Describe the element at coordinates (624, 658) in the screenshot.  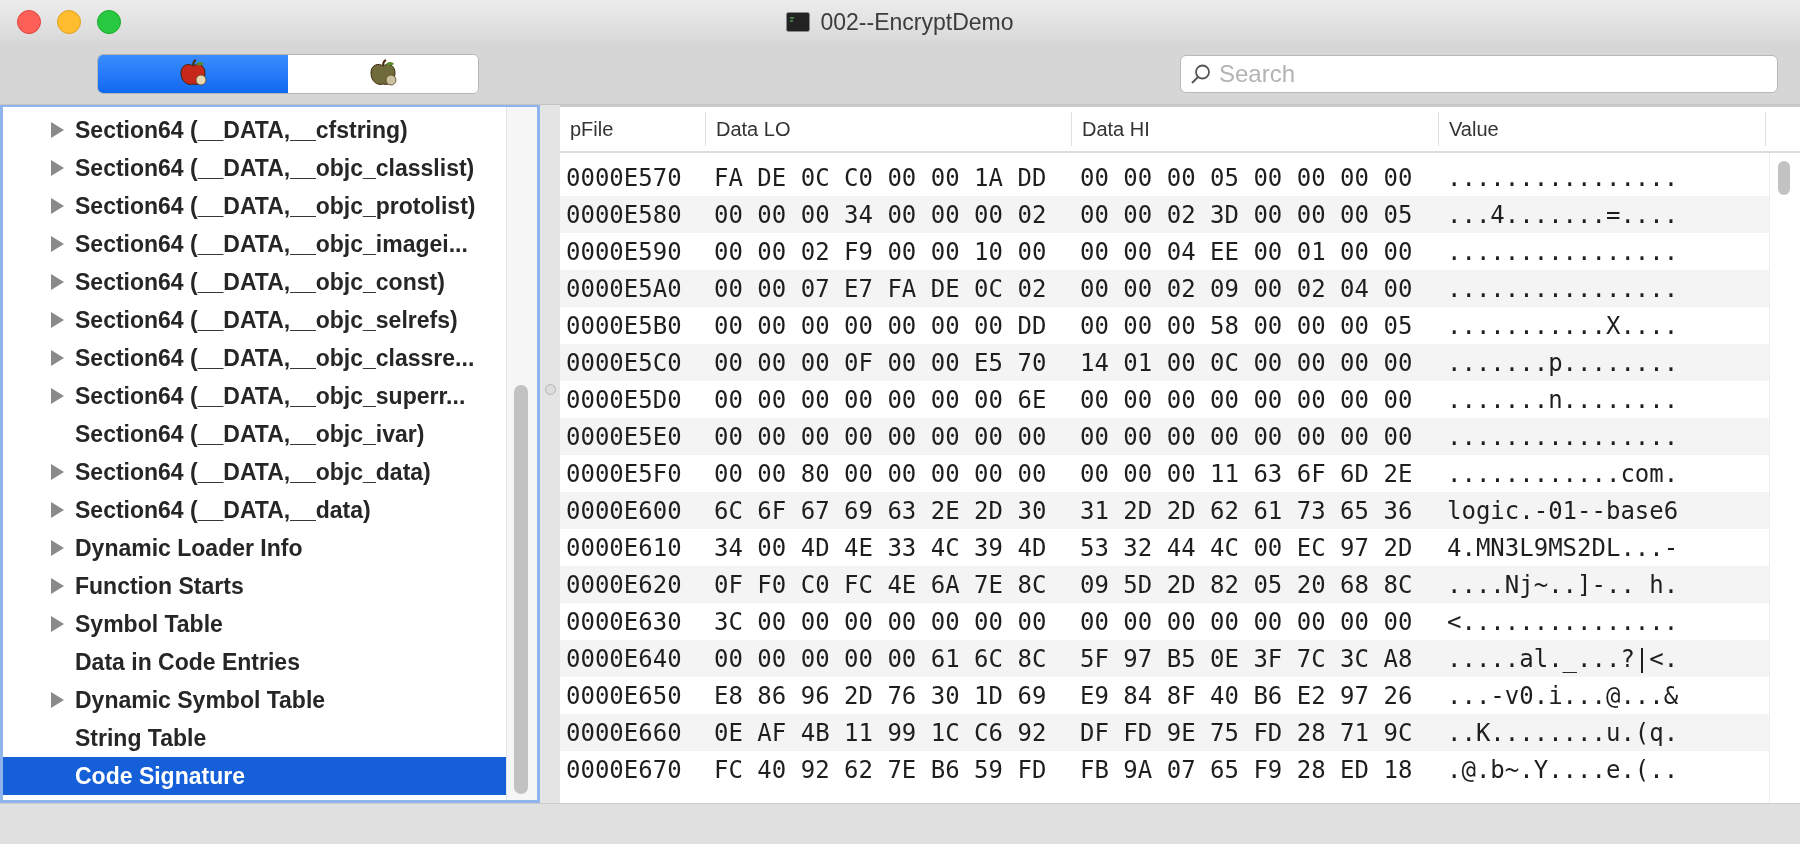
I see `table-cell-text: 0000E640` at that location.